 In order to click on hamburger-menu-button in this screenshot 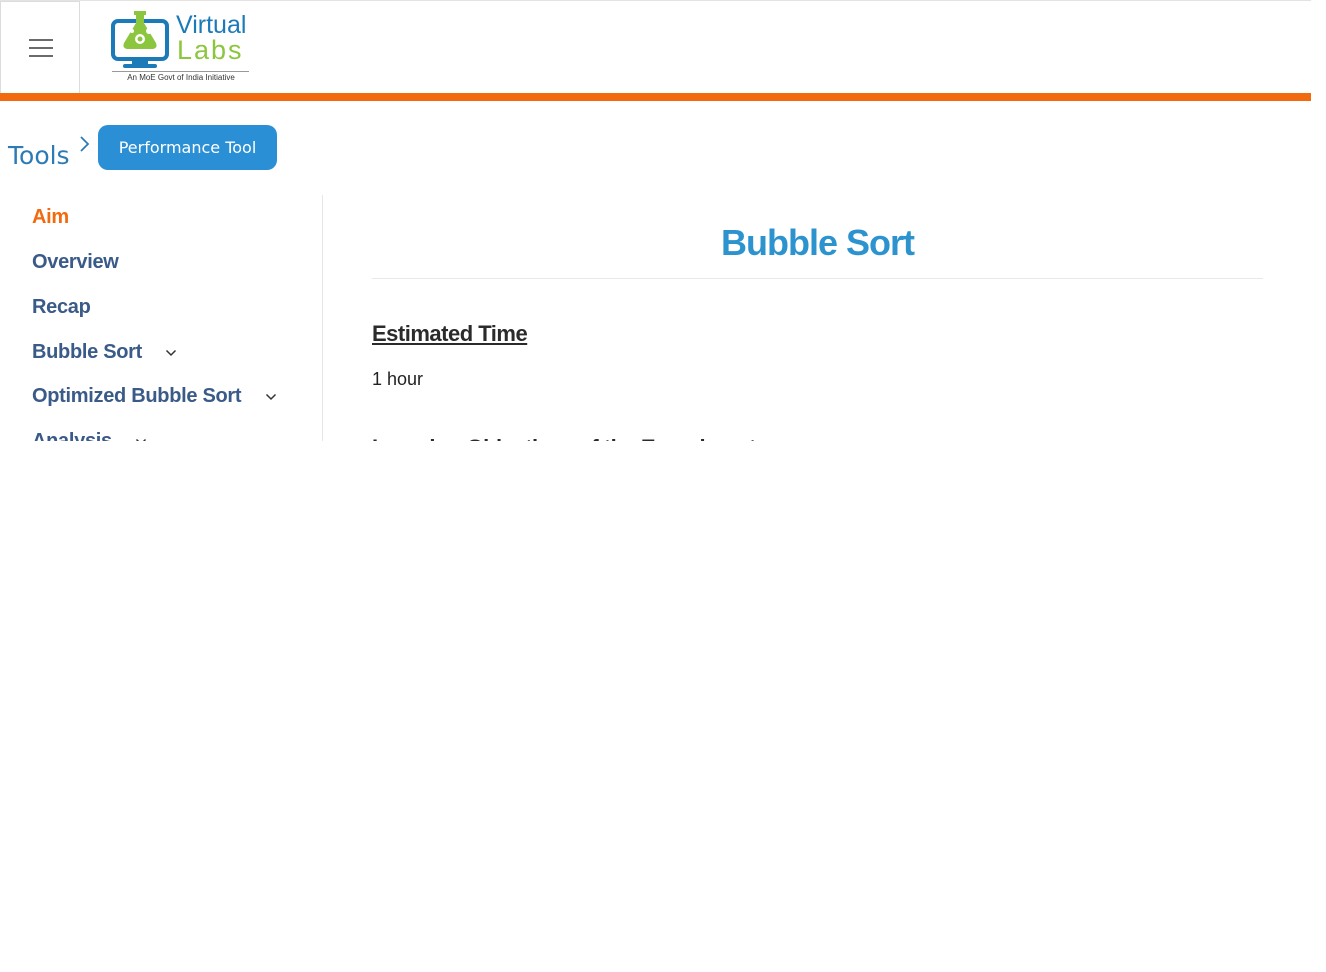, I will do `click(40, 47)`.